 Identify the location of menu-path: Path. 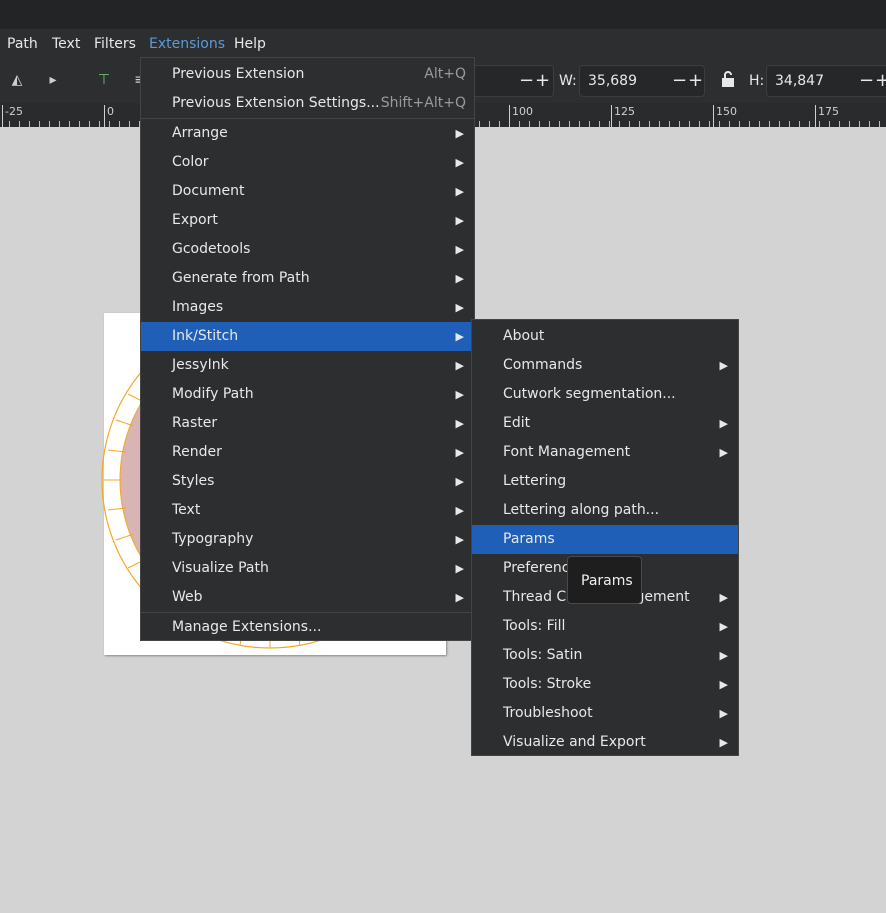
(22, 44).